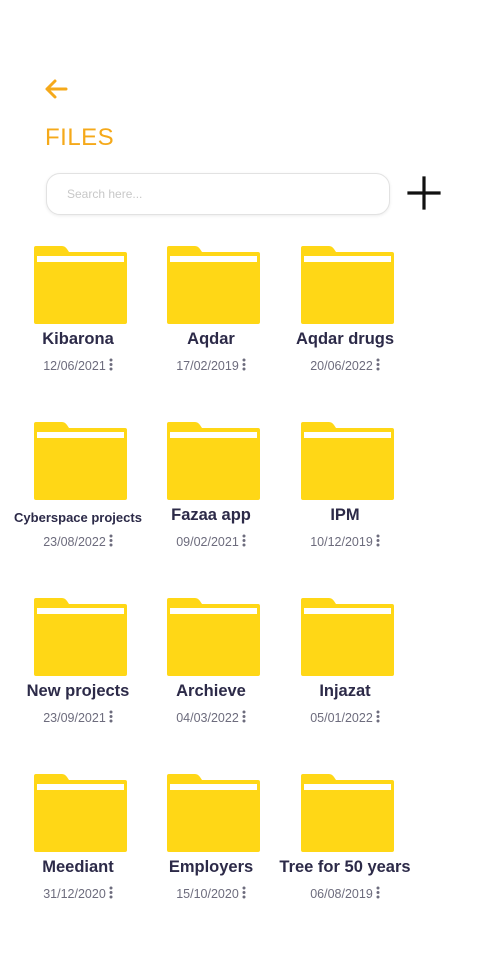 This screenshot has width=485, height=970. I want to click on folder-date: 06/08/2019, so click(341, 894).